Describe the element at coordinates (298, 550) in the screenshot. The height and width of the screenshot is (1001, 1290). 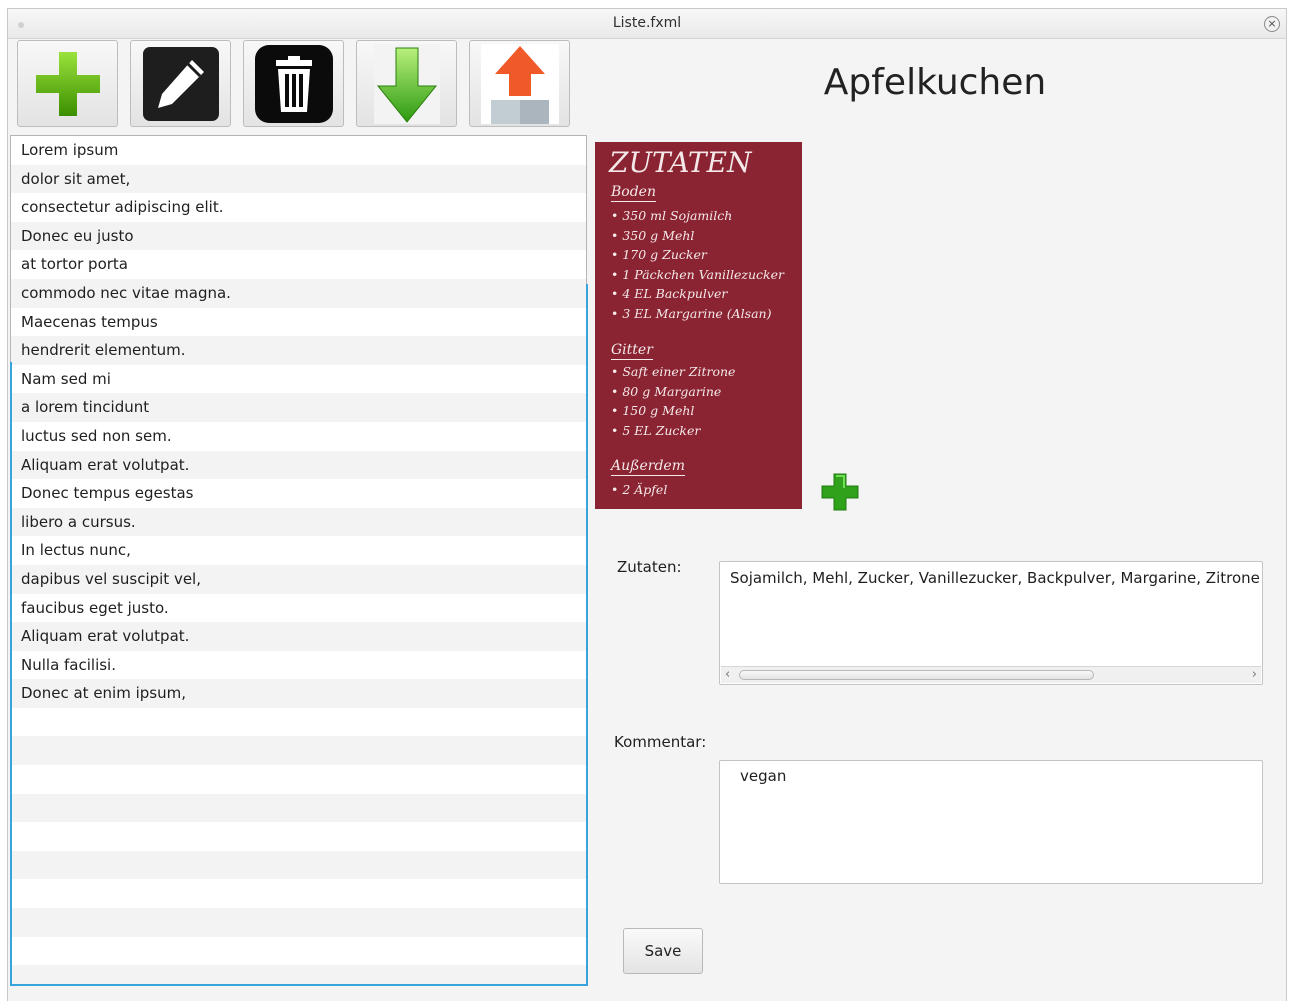
I see `list-item: In lectus nunc,` at that location.